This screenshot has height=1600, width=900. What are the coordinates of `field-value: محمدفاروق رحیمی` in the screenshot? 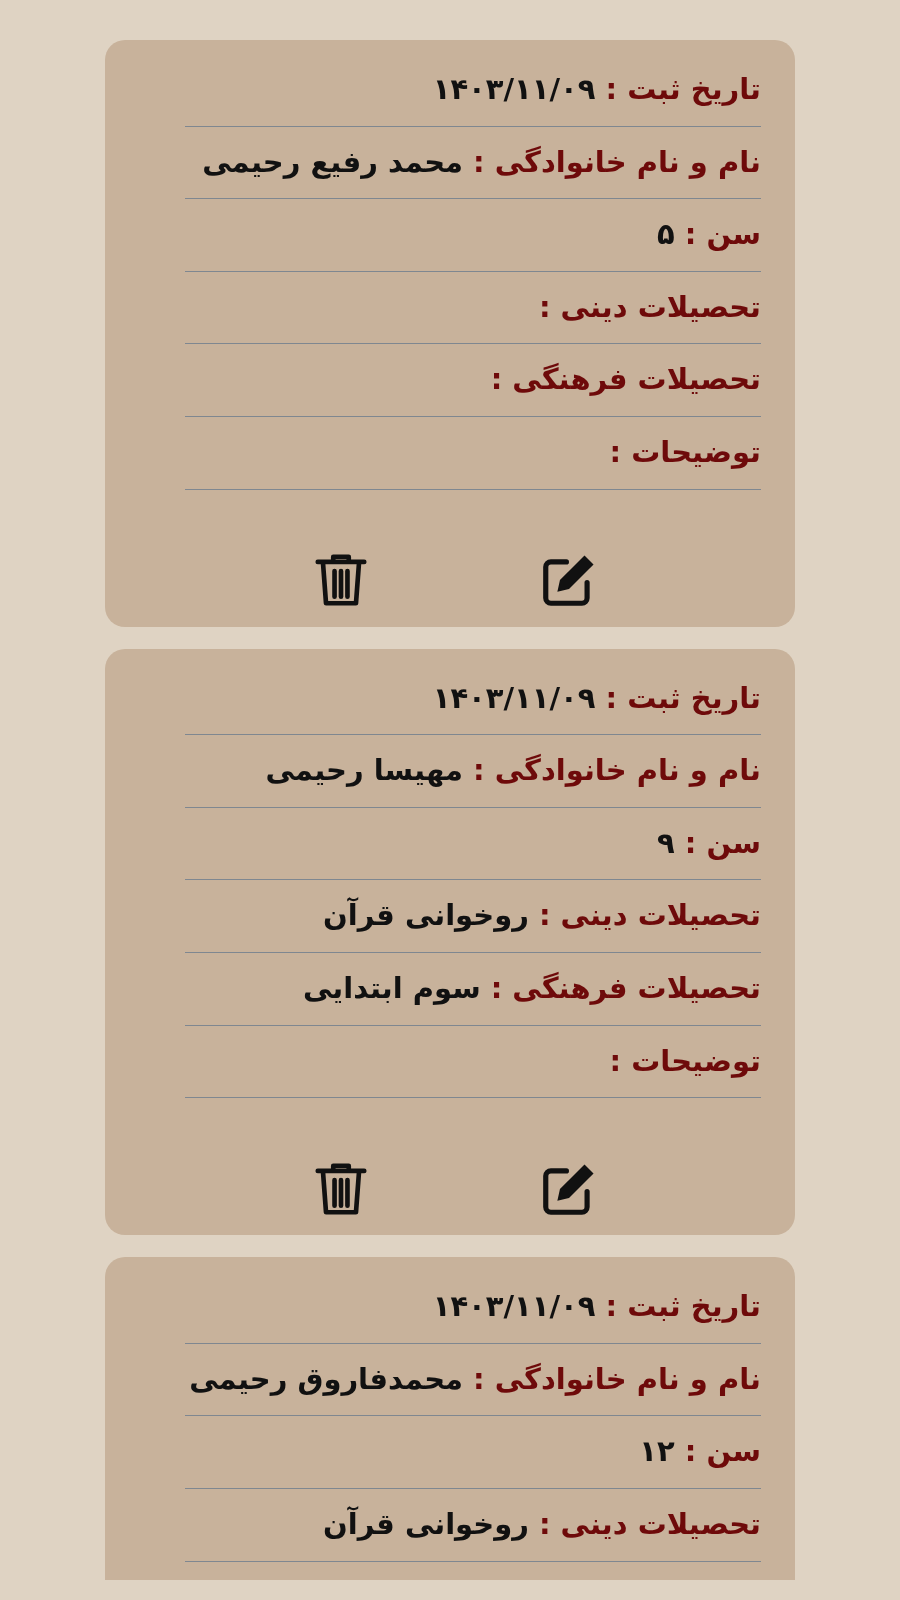 It's located at (326, 1379).